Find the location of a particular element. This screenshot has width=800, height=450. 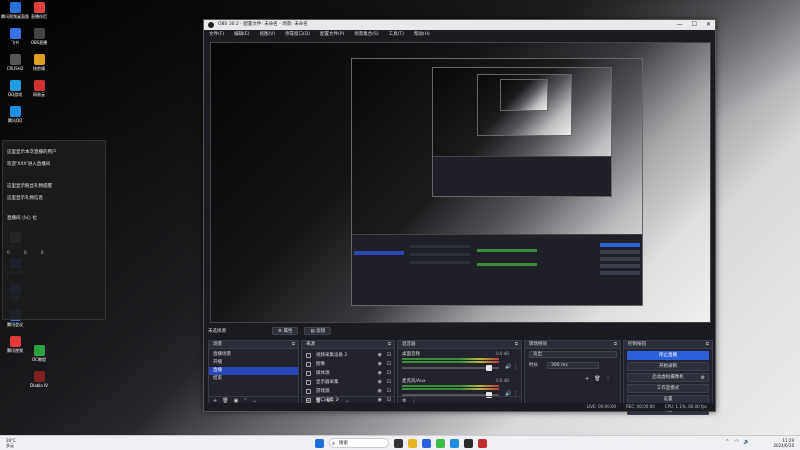

file-explorer-icon is located at coordinates (412, 443).